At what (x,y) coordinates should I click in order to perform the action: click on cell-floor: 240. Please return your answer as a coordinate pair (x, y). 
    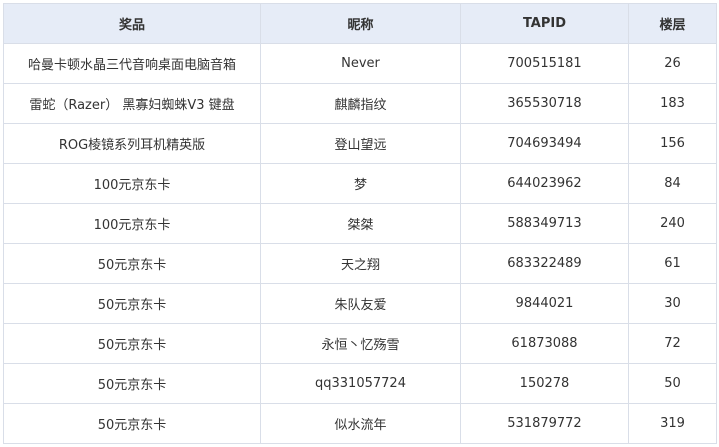
    Looking at the image, I should click on (672, 223).